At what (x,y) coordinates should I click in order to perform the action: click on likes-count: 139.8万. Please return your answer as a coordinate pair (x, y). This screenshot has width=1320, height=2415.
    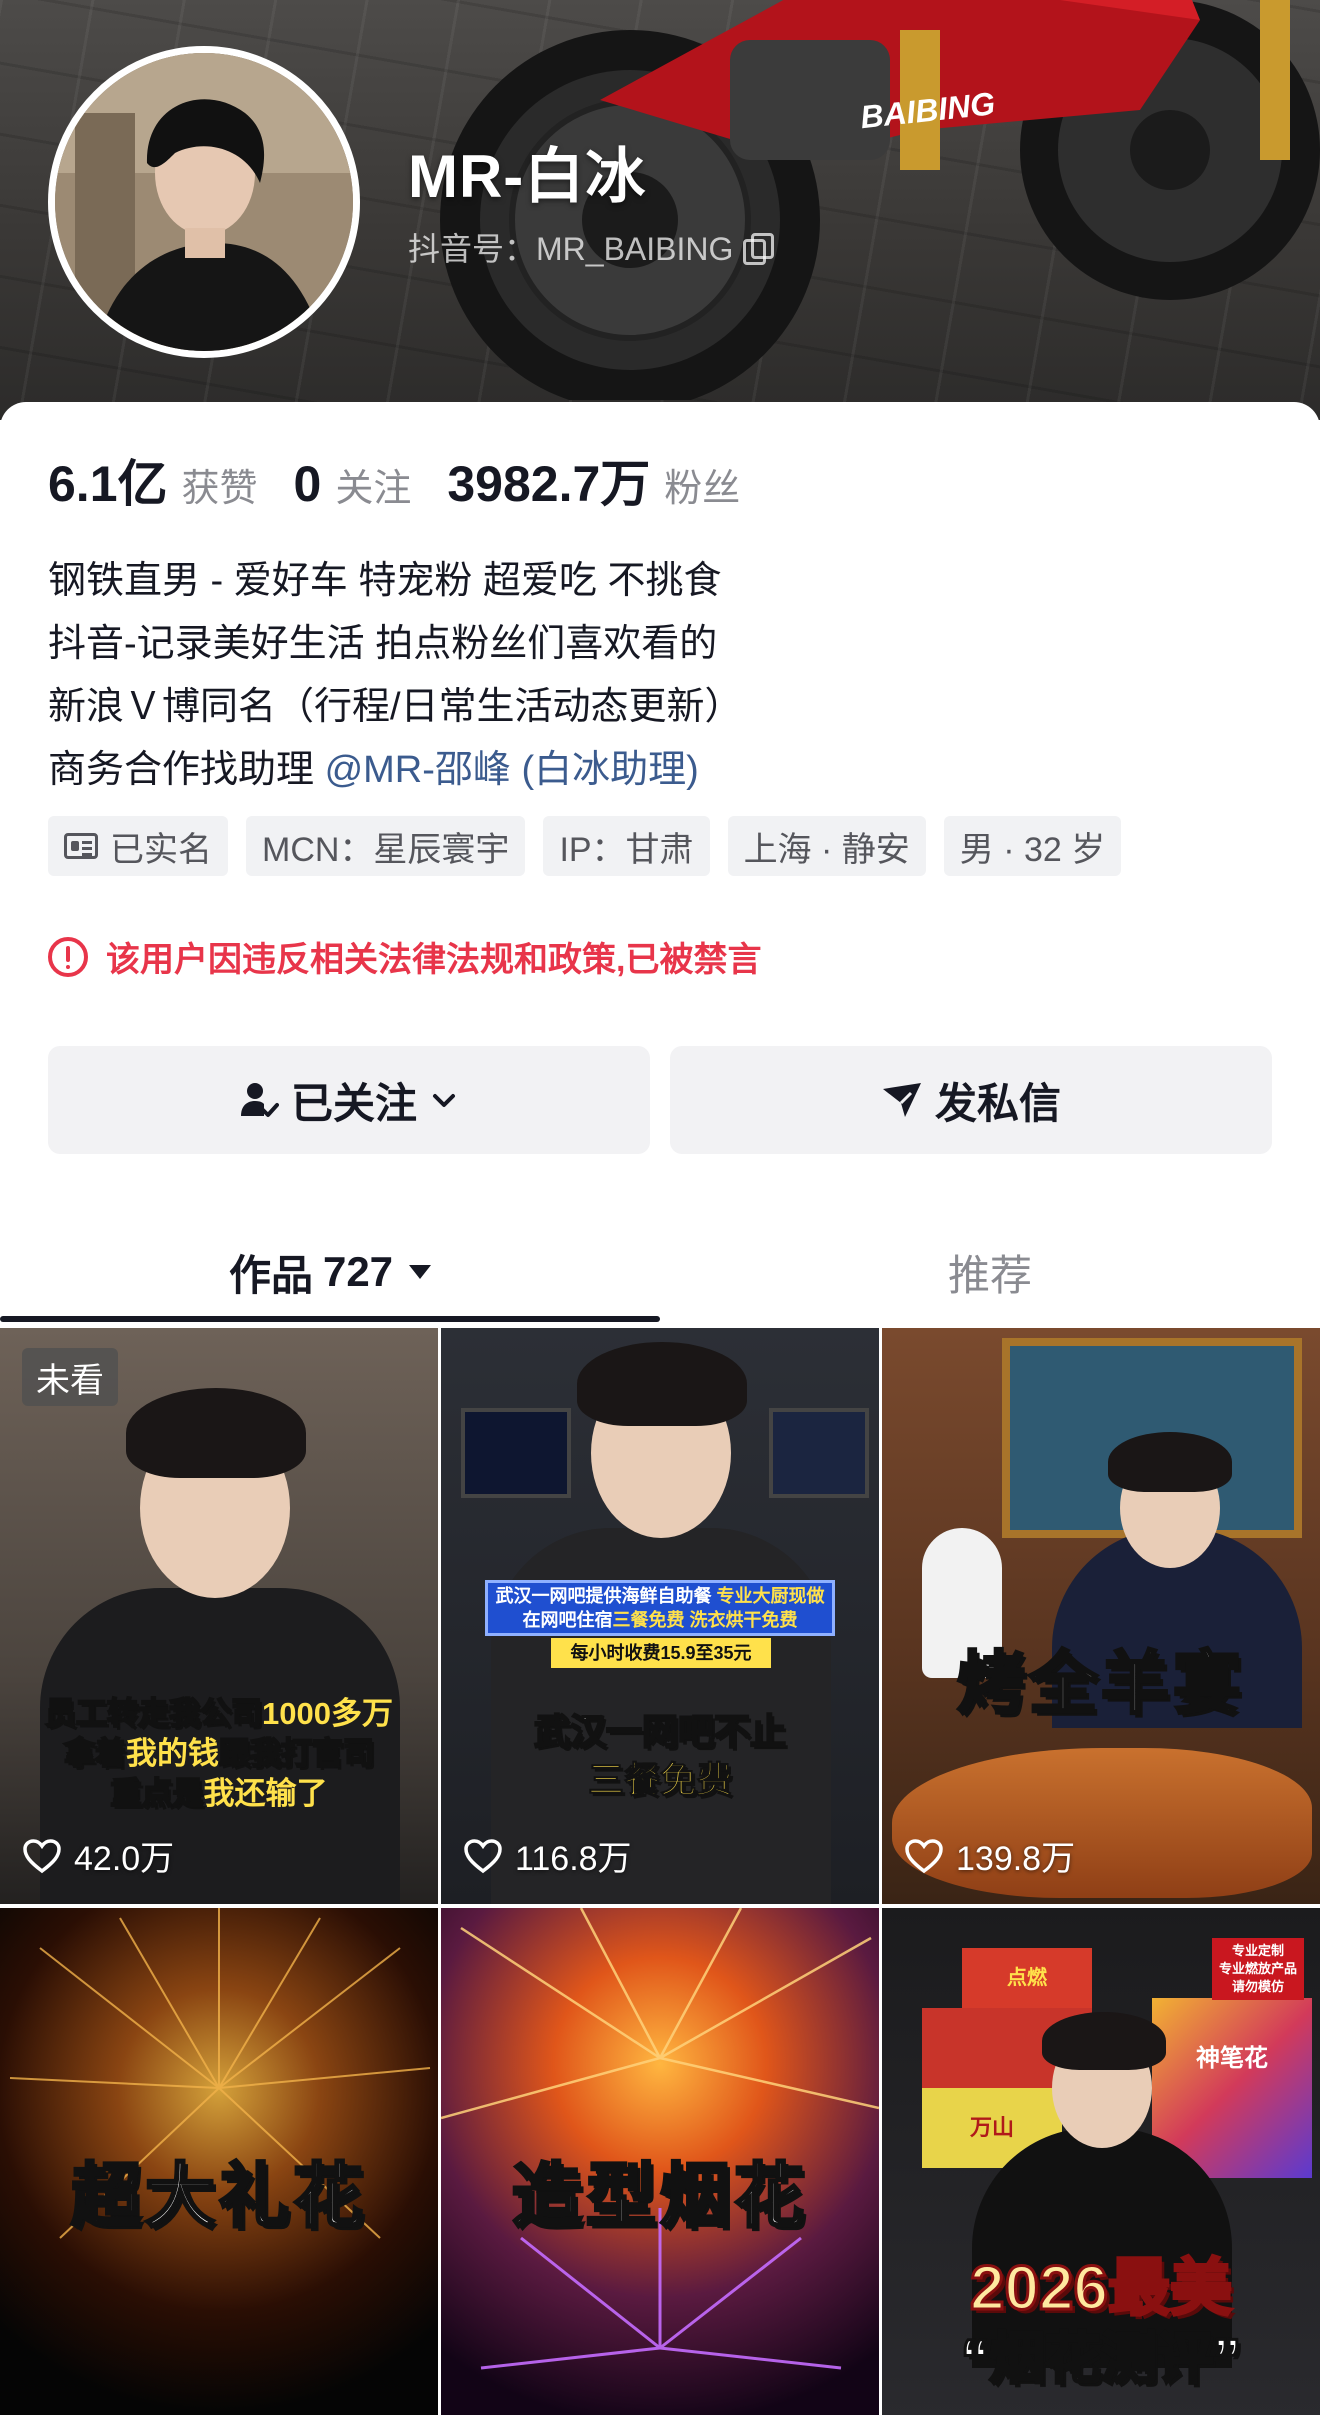
    Looking at the image, I should click on (1016, 1859).